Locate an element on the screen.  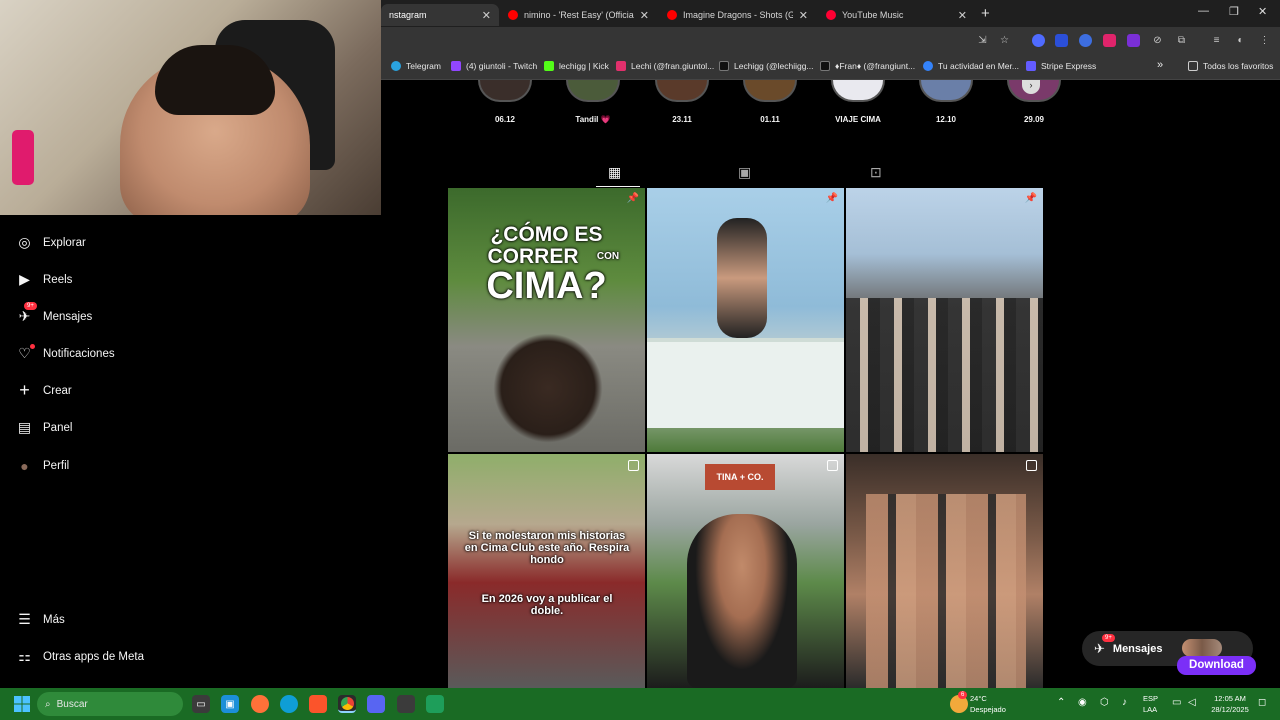
tab-youtube-music: YouTube Music ✕ is located at coordinates (896, 15).